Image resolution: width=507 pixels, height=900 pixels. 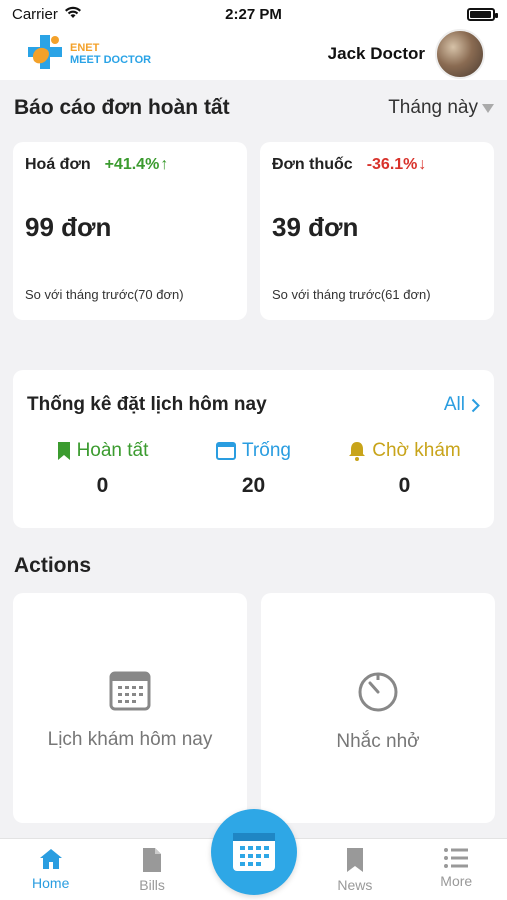 I want to click on booking-stat-value: 20, so click(x=253, y=485).